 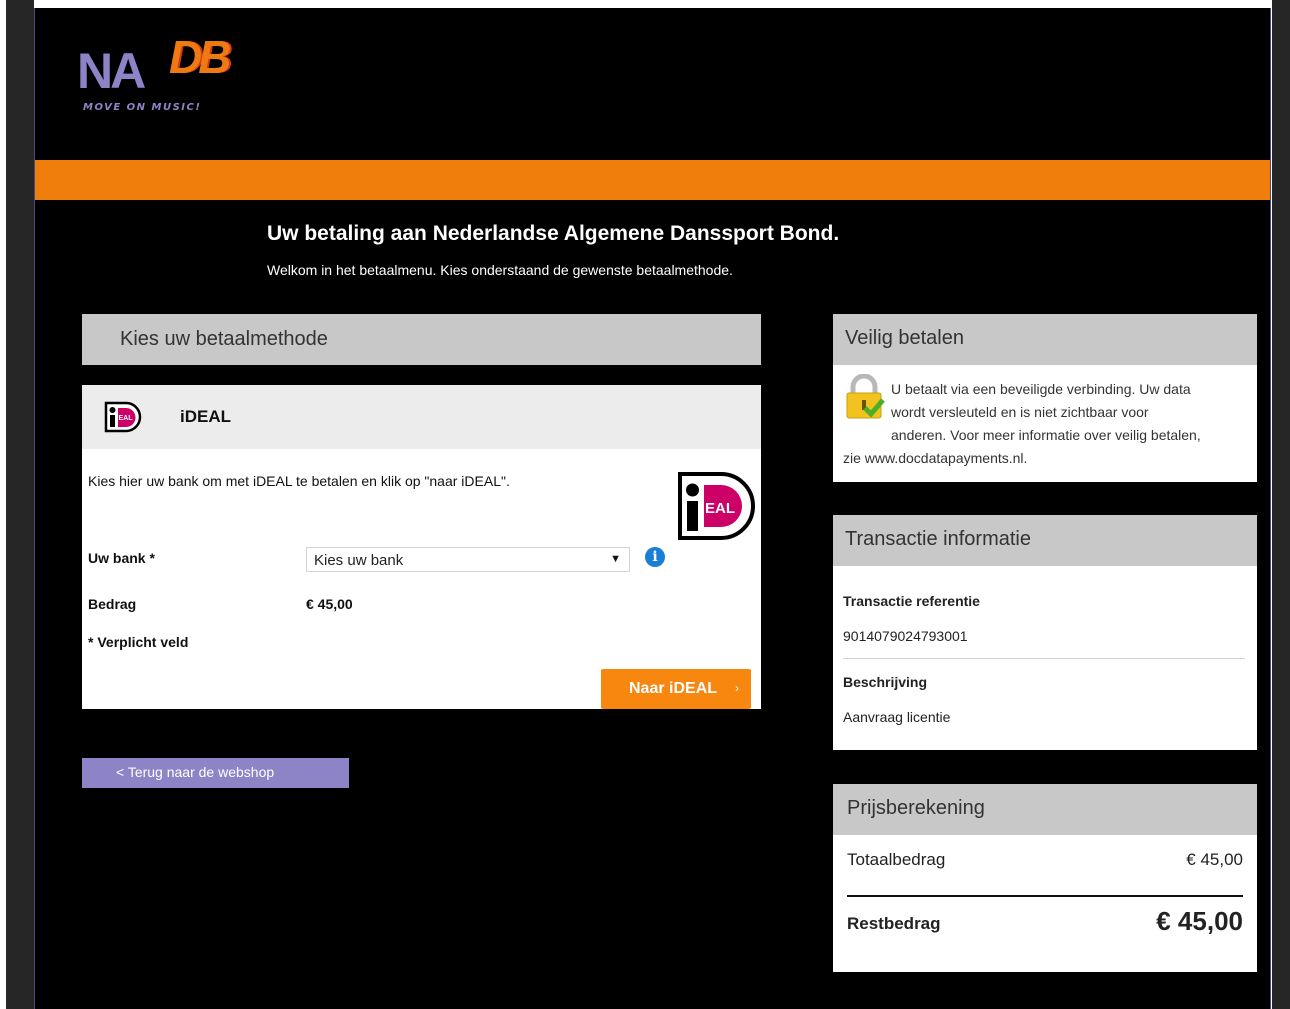 I want to click on transaction-panel-header: Transactie informatie, so click(x=1045, y=540).